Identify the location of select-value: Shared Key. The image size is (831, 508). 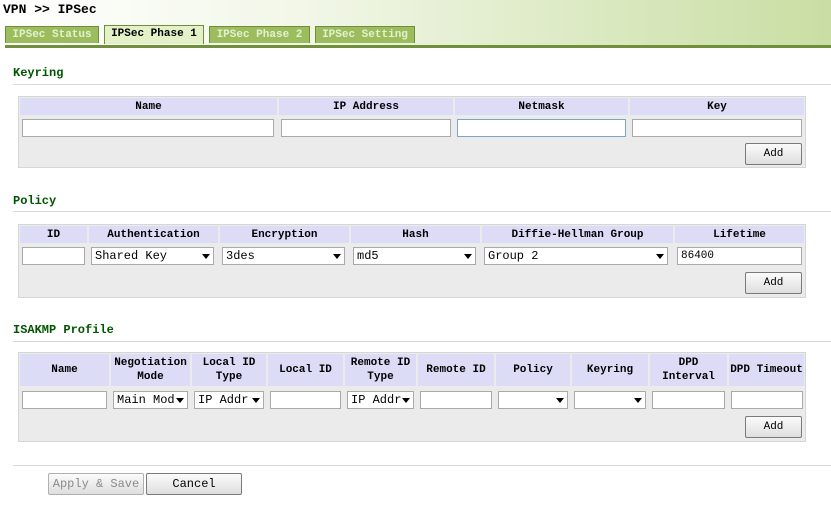
(131, 256).